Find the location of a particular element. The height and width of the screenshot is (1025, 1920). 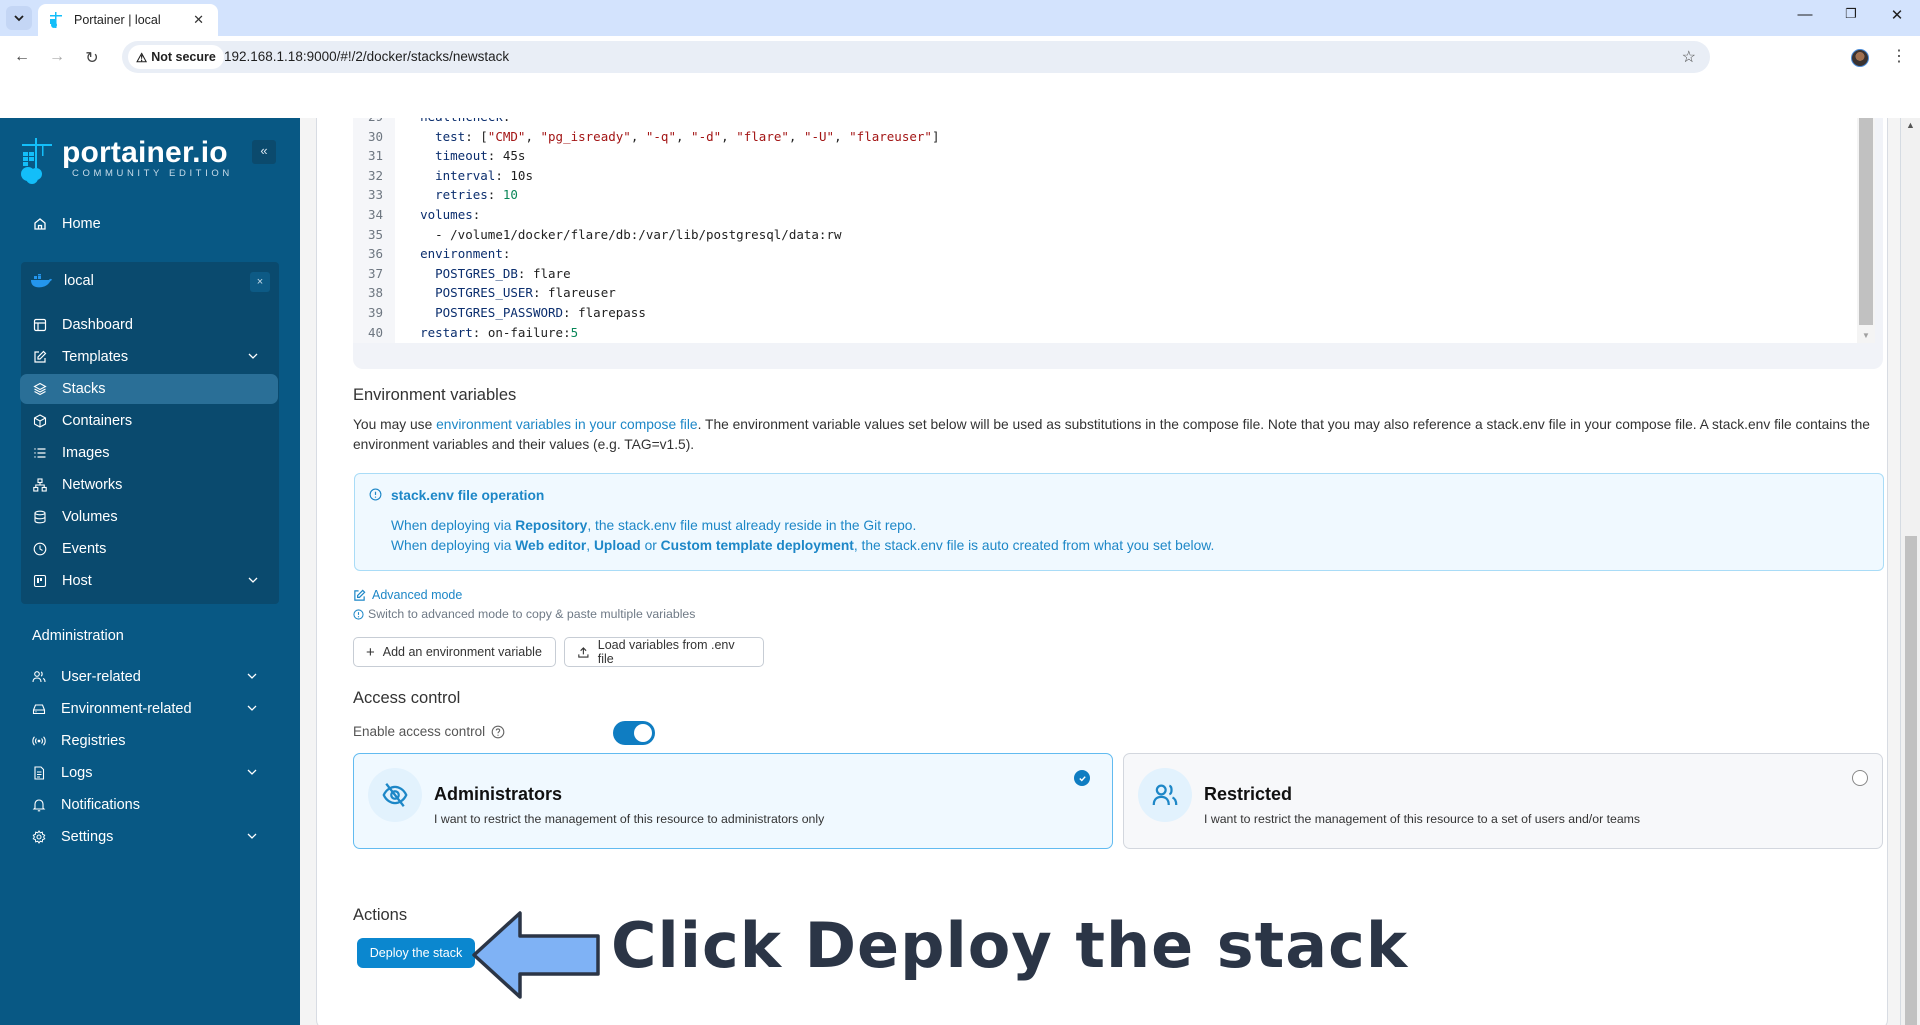

forward-icon: → is located at coordinates (57, 57).